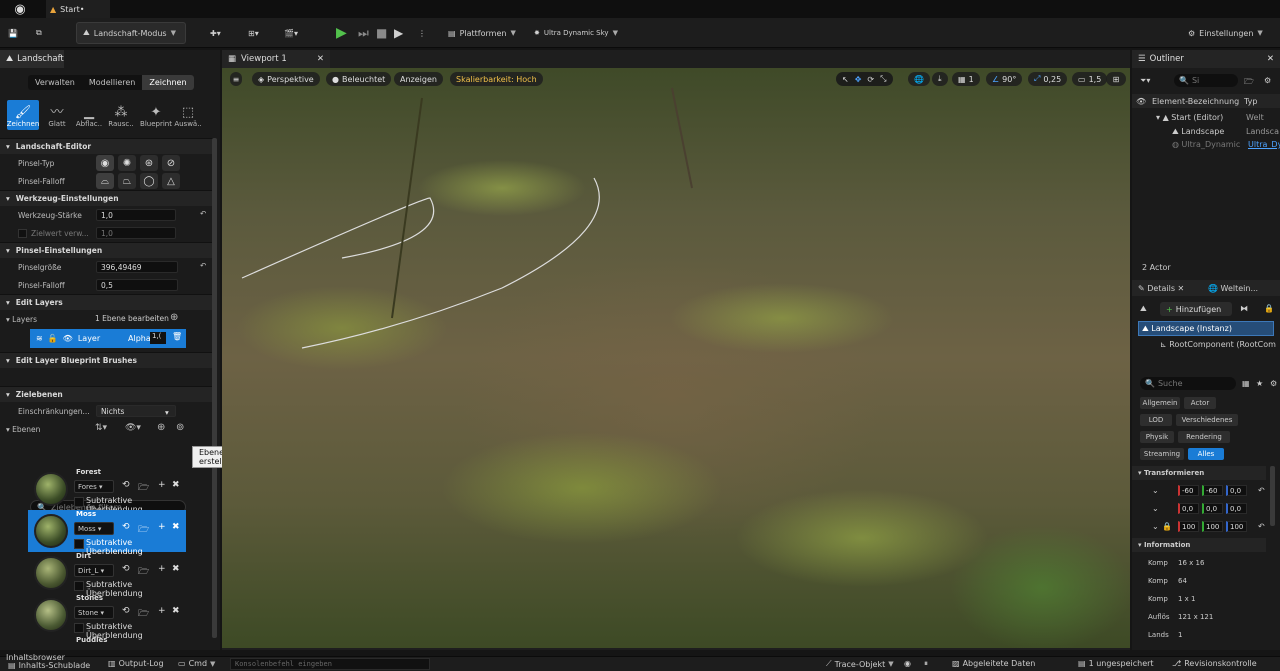 The height and width of the screenshot is (671, 1280). Describe the element at coordinates (107, 394) in the screenshot. I see `section-target-layers: ▾ Zielebenen` at that location.